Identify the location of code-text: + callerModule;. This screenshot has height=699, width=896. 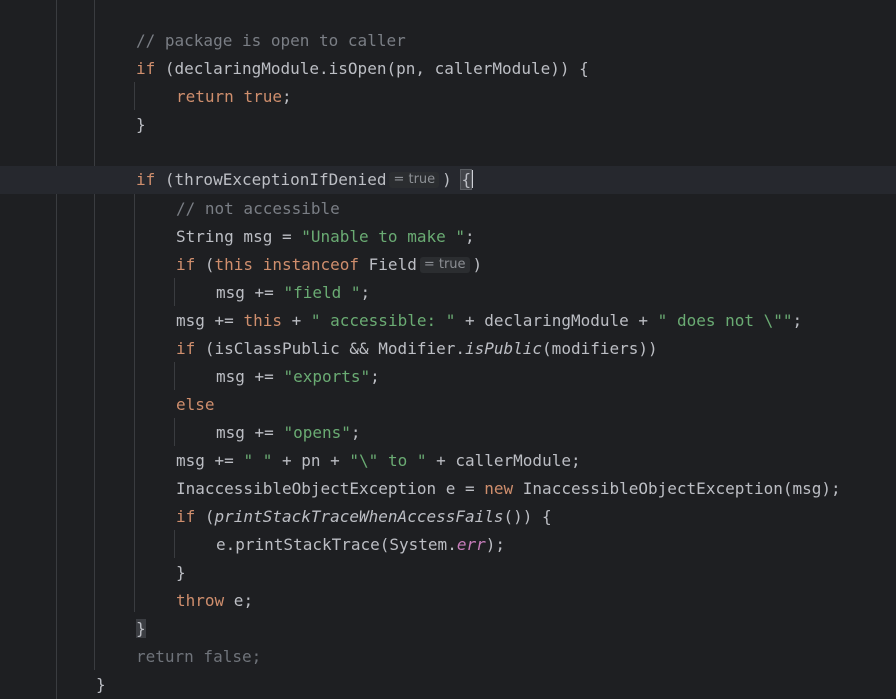
(503, 460).